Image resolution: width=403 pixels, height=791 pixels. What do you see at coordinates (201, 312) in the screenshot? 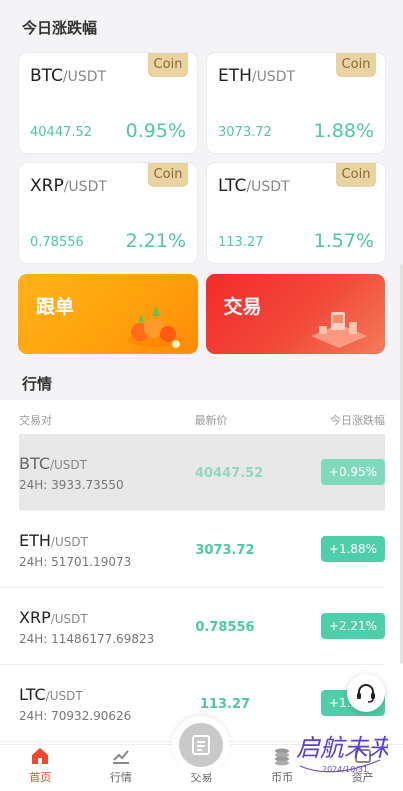
I see `feature-banners: 跟单 交易` at bounding box center [201, 312].